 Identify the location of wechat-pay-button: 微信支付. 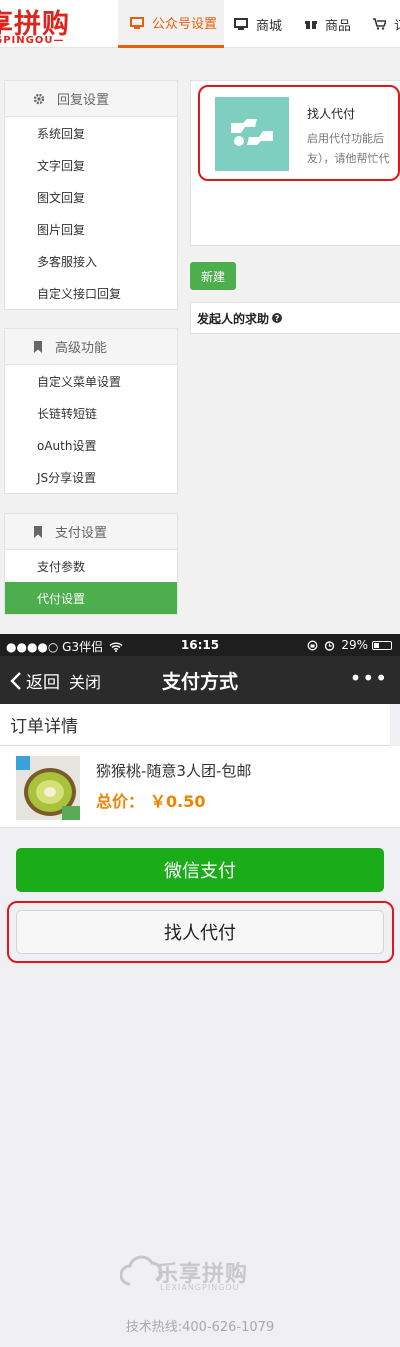
(200, 870).